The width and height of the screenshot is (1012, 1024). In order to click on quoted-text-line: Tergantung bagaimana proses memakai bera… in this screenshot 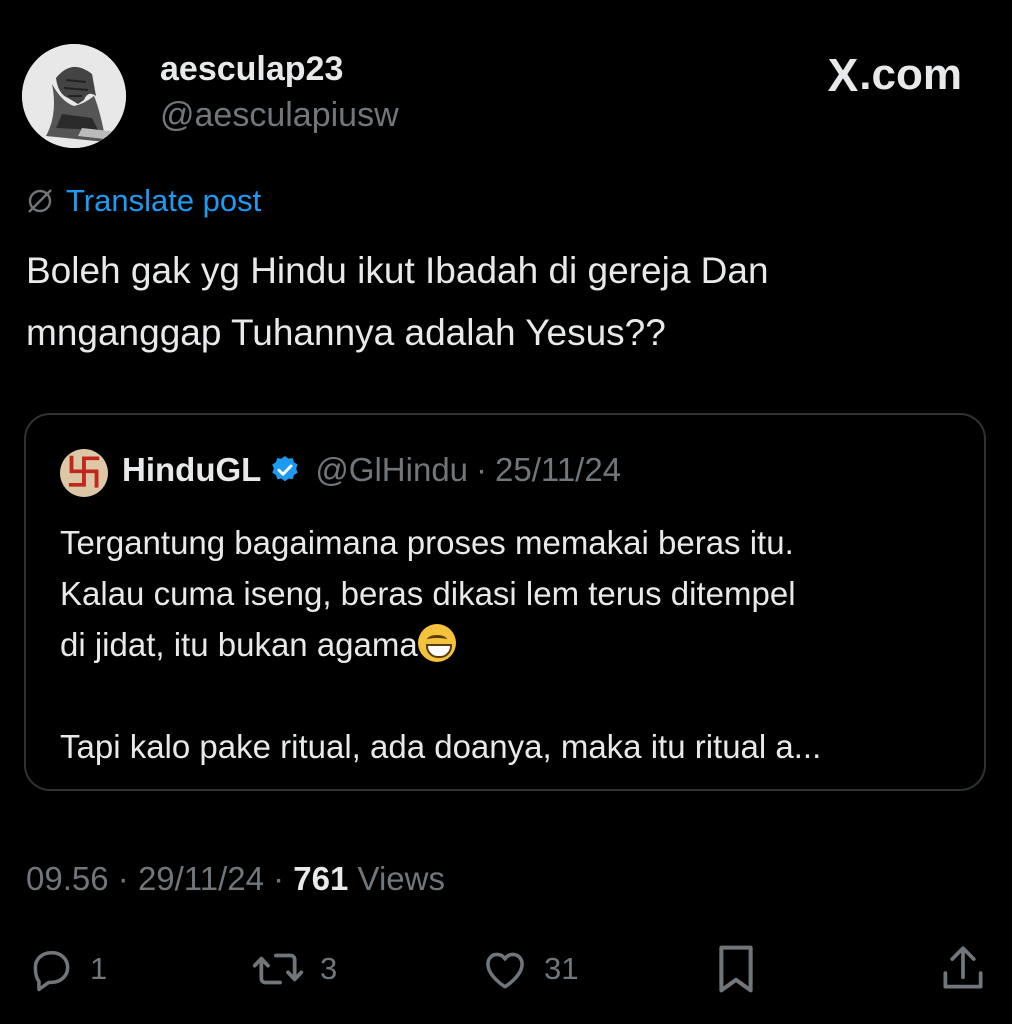, I will do `click(427, 542)`.